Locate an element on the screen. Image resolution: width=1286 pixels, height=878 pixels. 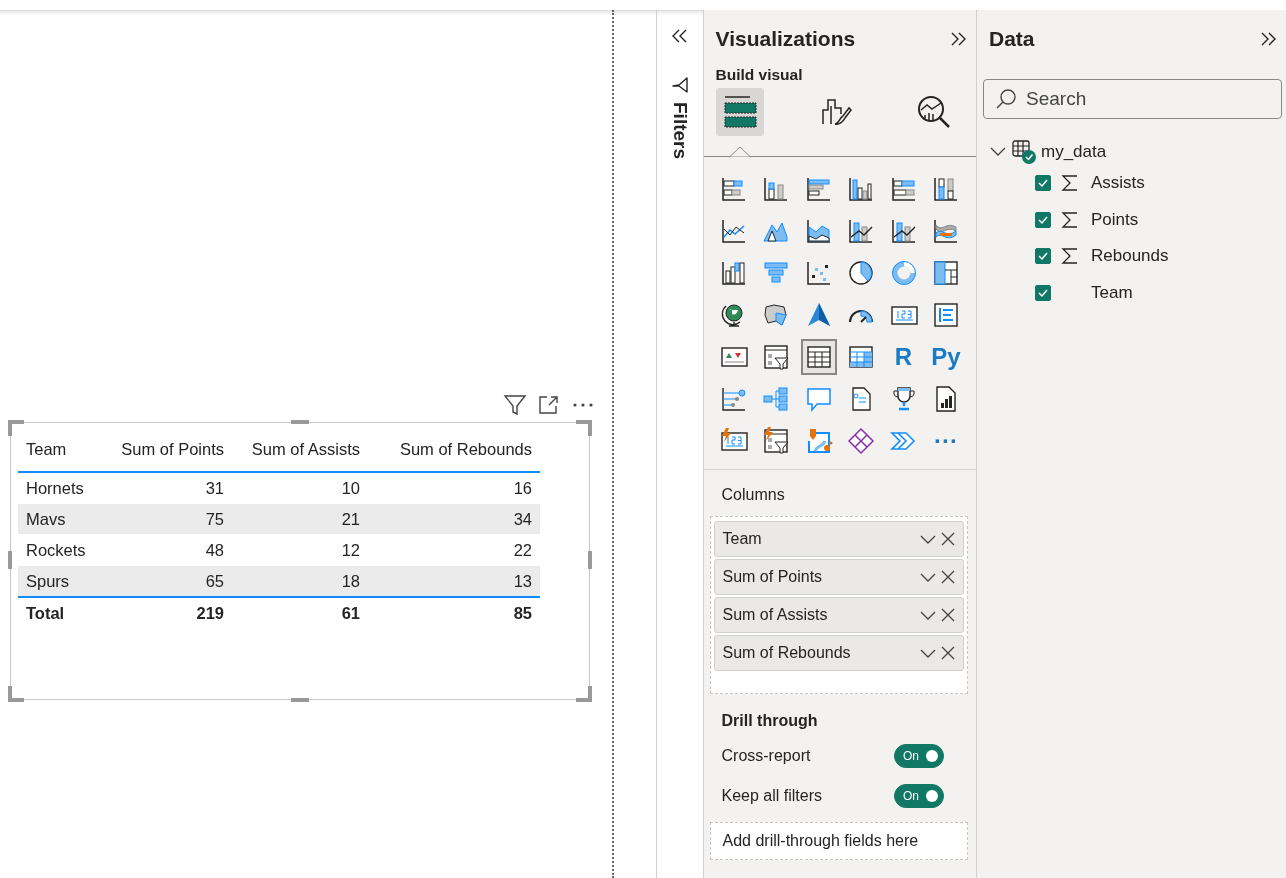
fields-icon is located at coordinates (739, 112).